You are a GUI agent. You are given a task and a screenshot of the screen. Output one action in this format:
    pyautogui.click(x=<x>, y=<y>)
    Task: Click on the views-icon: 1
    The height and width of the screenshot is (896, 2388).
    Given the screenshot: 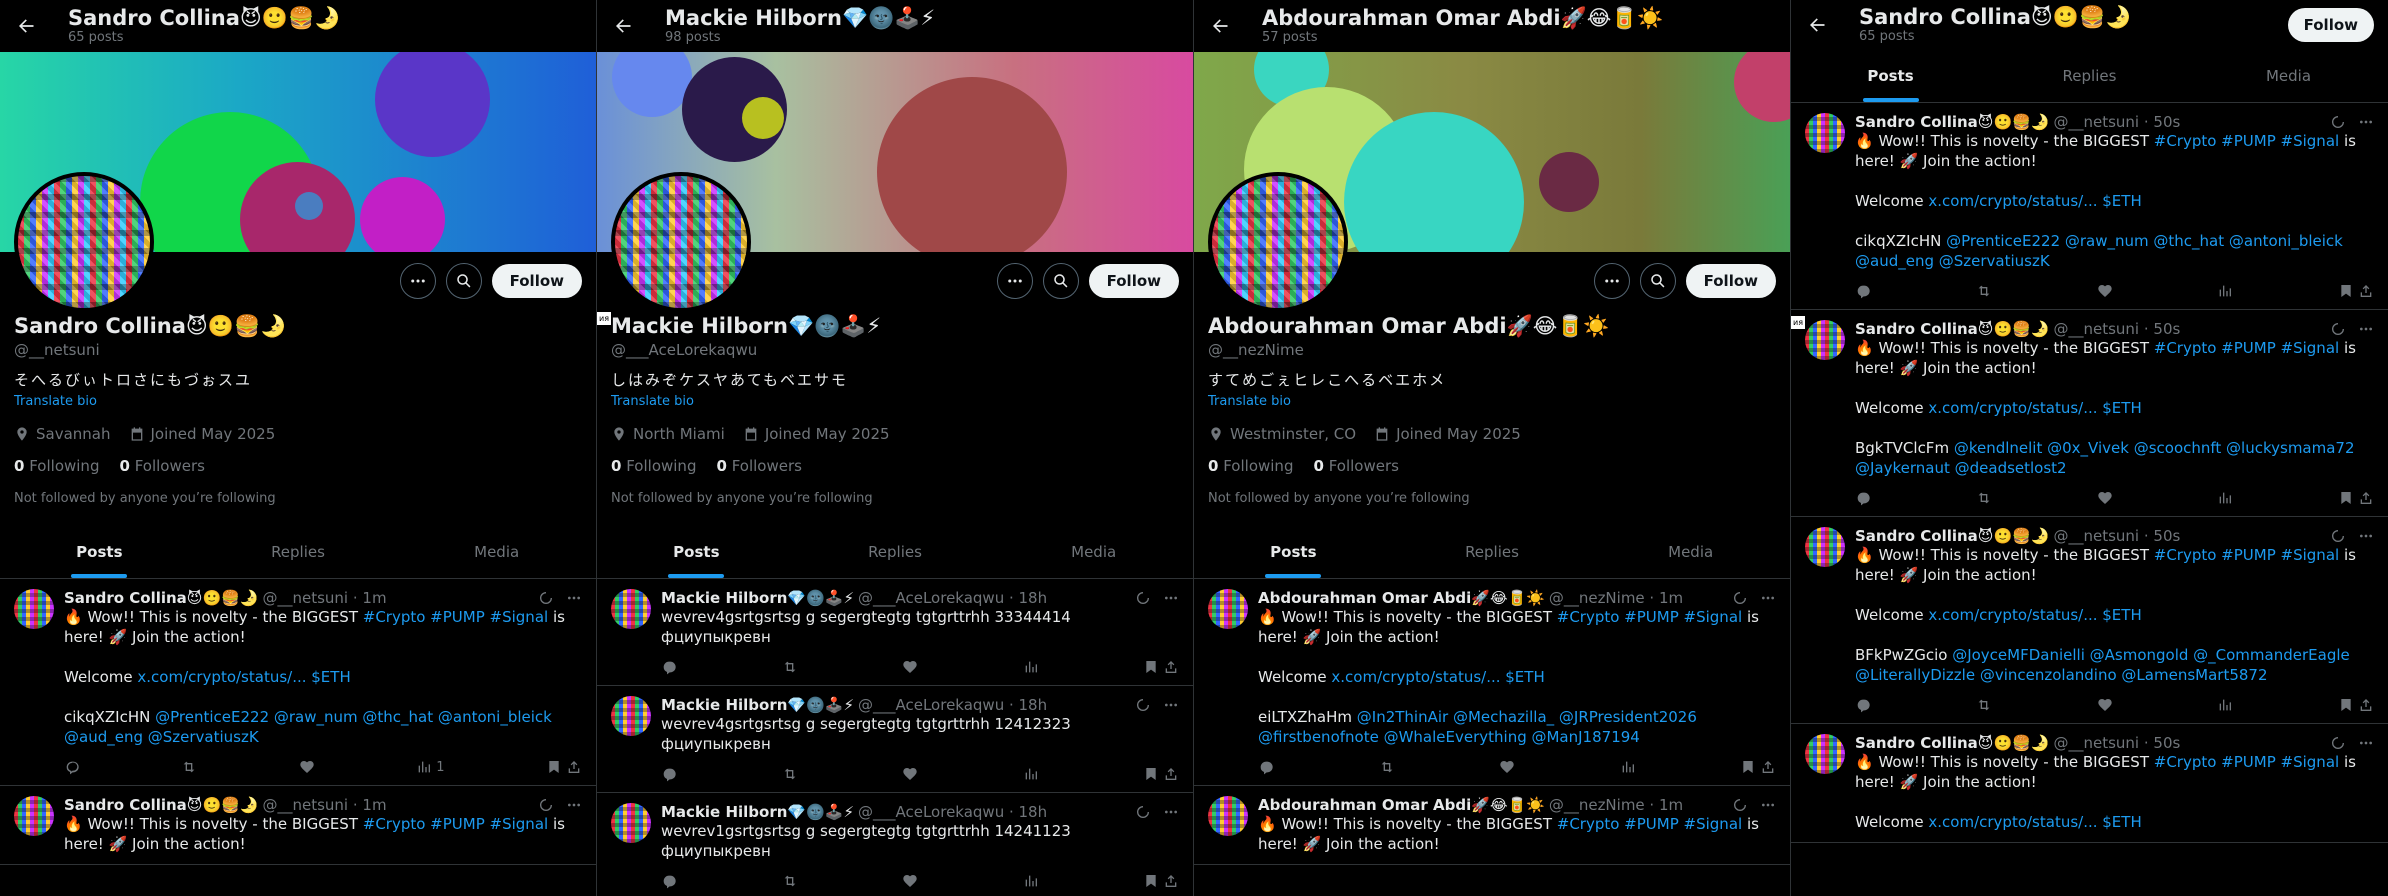 What is the action you would take?
    pyautogui.click(x=430, y=767)
    